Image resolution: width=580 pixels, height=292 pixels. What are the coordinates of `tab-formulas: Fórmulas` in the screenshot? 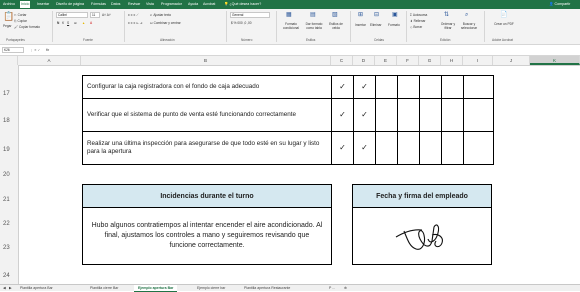 It's located at (98, 4).